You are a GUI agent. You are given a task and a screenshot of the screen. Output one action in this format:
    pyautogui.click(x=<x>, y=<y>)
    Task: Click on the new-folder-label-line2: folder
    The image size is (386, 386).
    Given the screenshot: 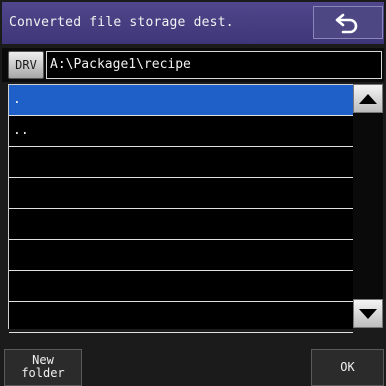 What is the action you would take?
    pyautogui.click(x=43, y=373)
    